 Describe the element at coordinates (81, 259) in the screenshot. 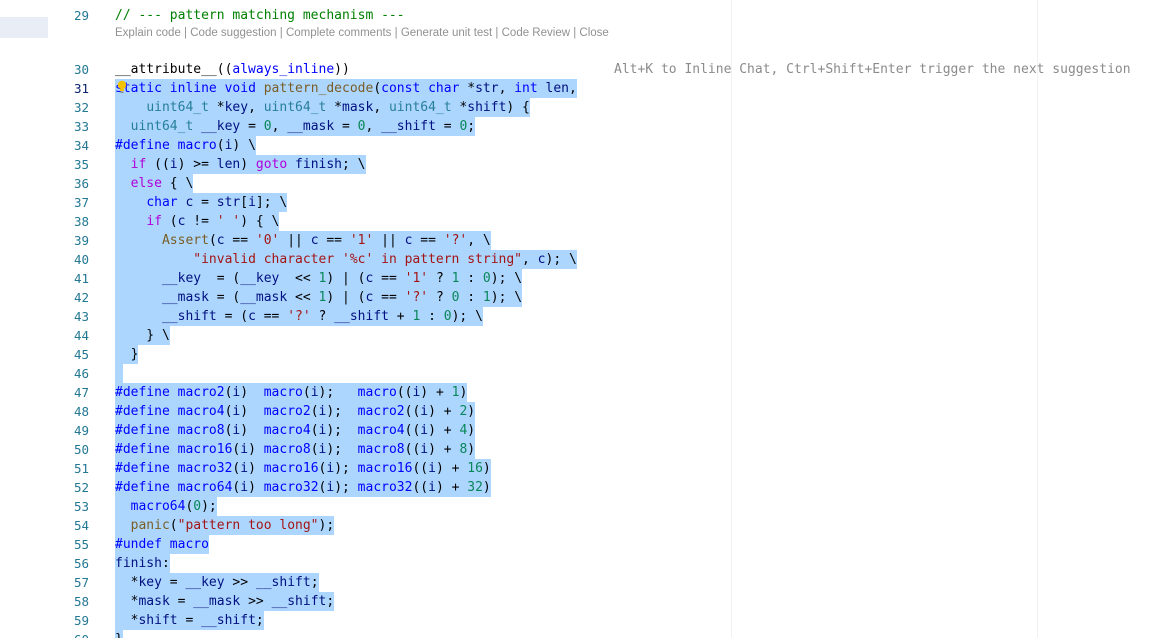

I see `line-number: 40` at that location.